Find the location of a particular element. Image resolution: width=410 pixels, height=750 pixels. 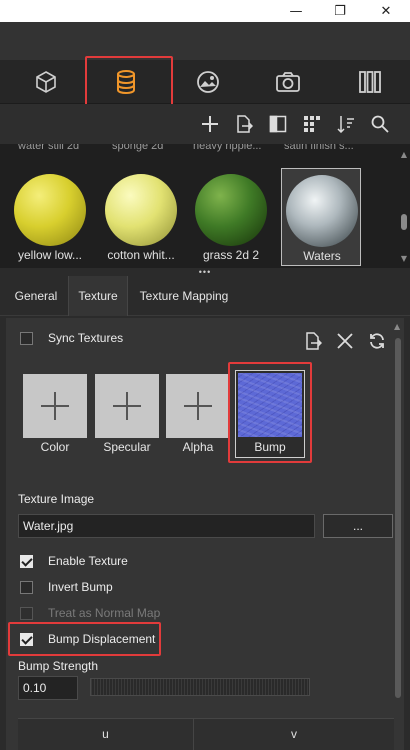

tab-library is located at coordinates (370, 82).